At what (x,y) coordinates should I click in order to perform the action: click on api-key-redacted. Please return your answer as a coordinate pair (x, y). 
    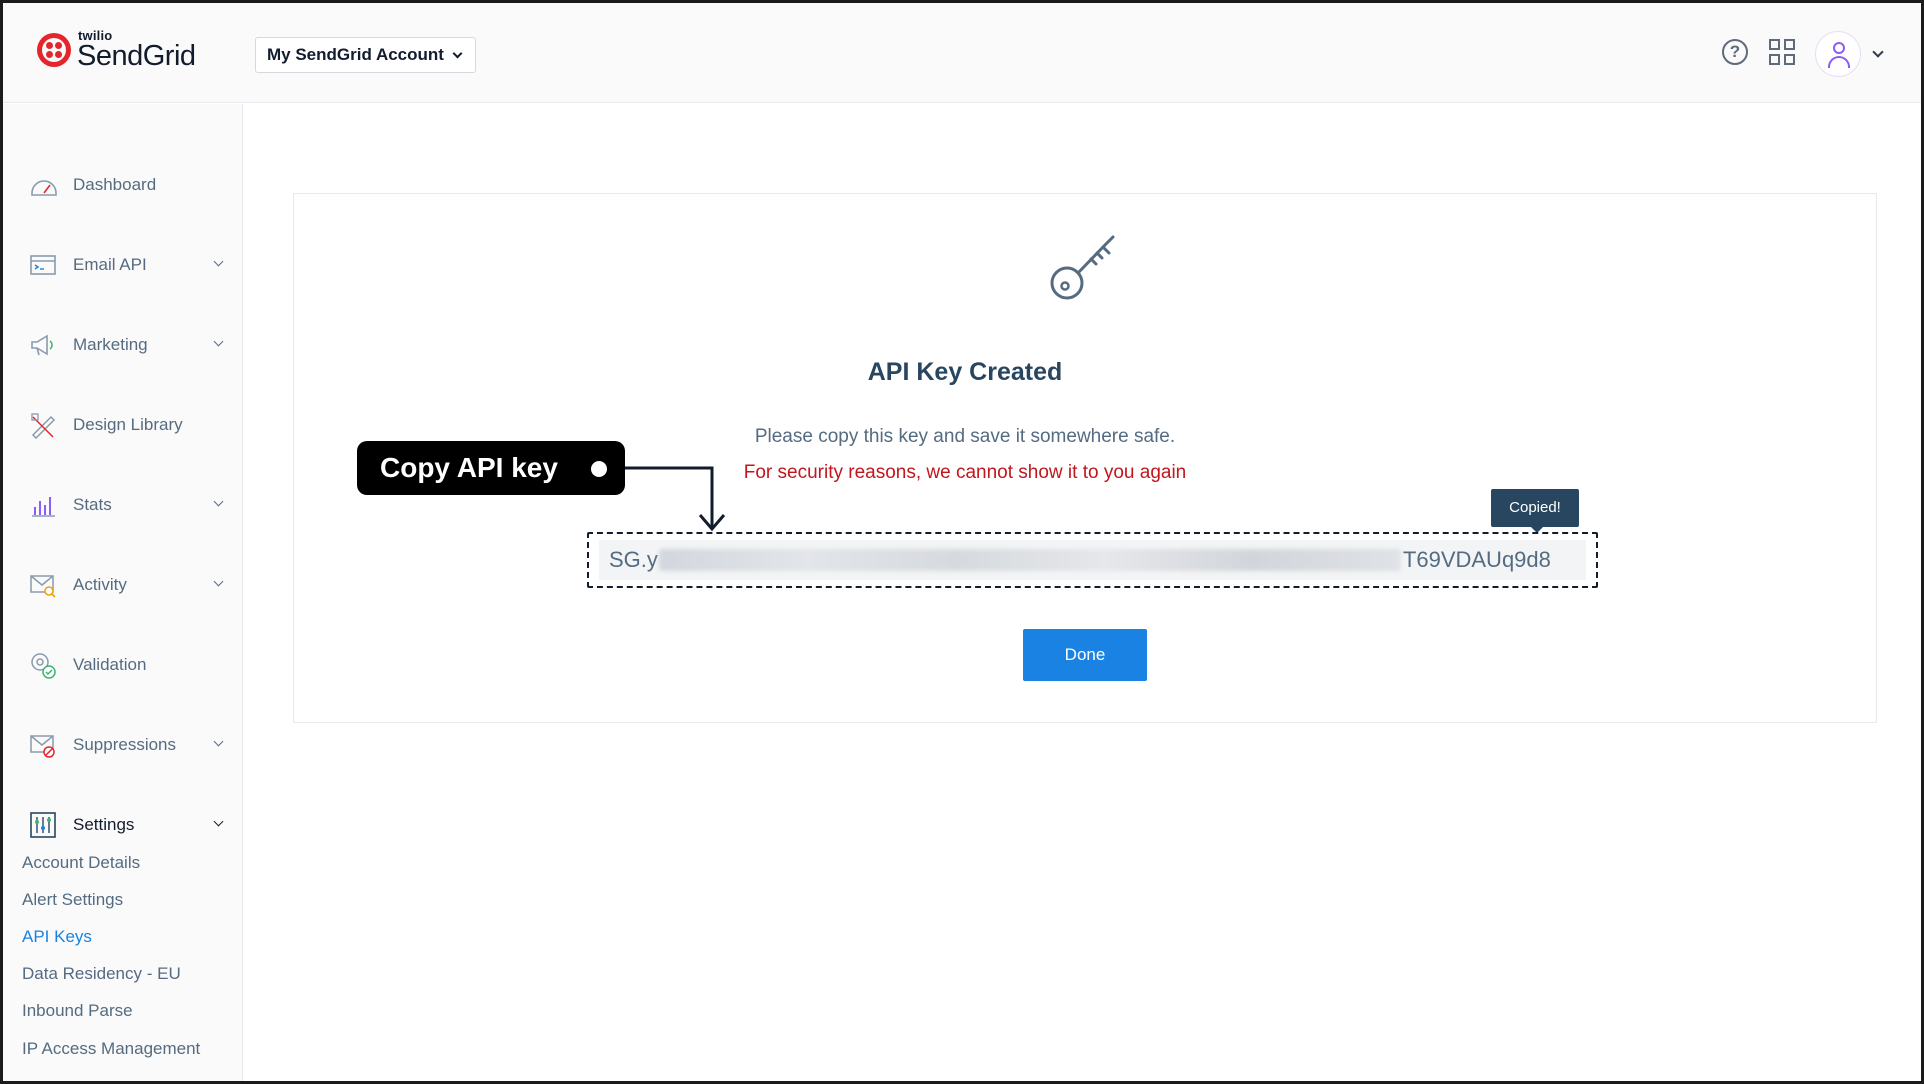
    Looking at the image, I should click on (1029, 560).